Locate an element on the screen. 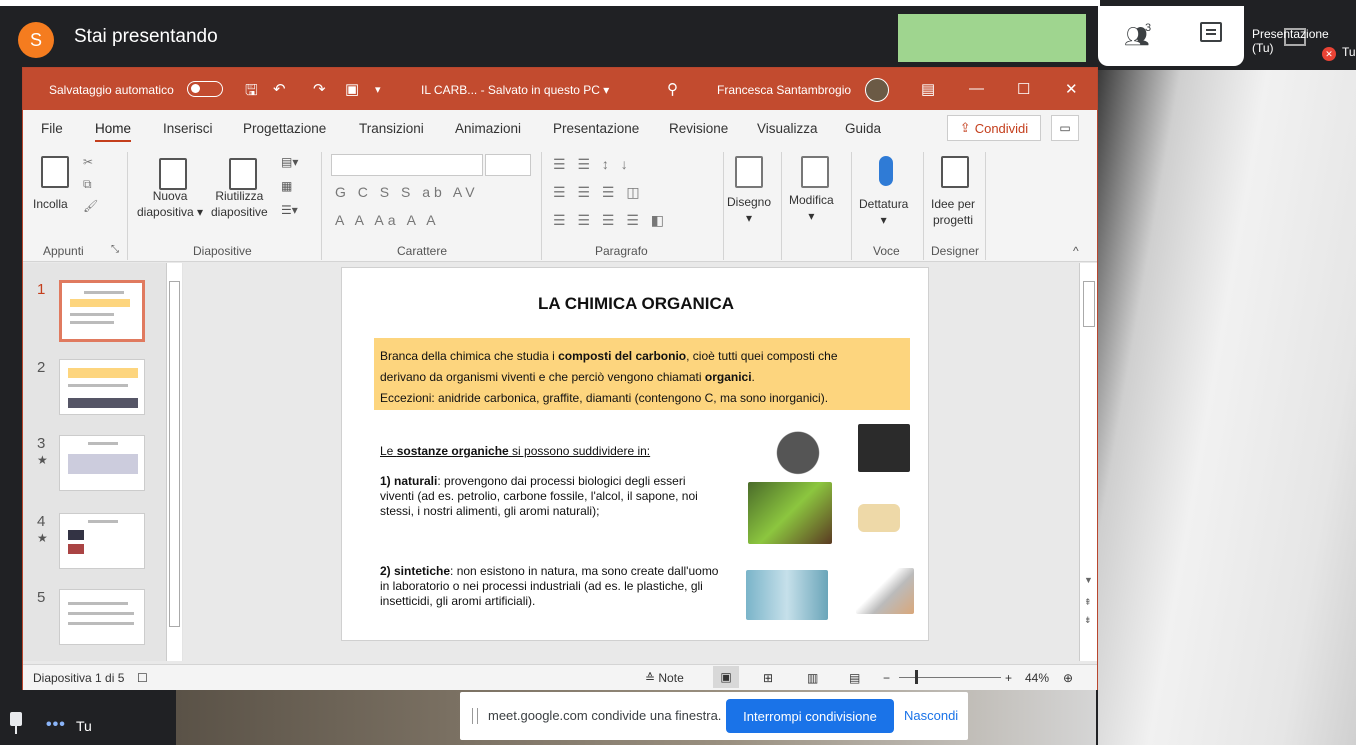 The image size is (1356, 745). start-slideshow-icon: ▣ is located at coordinates (352, 89).